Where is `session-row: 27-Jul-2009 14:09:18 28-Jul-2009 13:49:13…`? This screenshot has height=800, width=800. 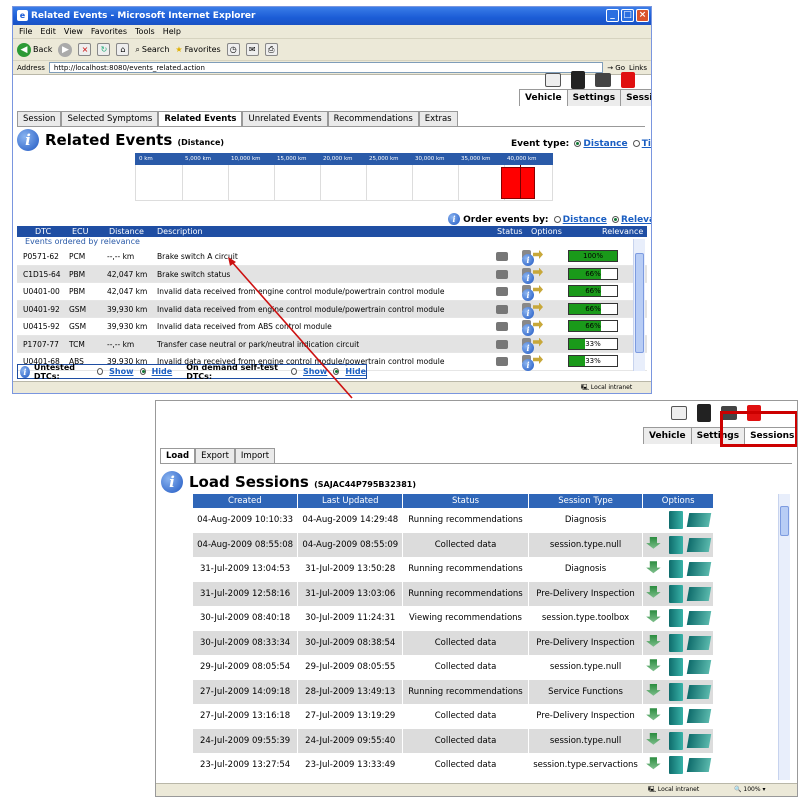
session-row: 27-Jul-2009 14:09:18 28-Jul-2009 13:49:13… is located at coordinates (452, 692).